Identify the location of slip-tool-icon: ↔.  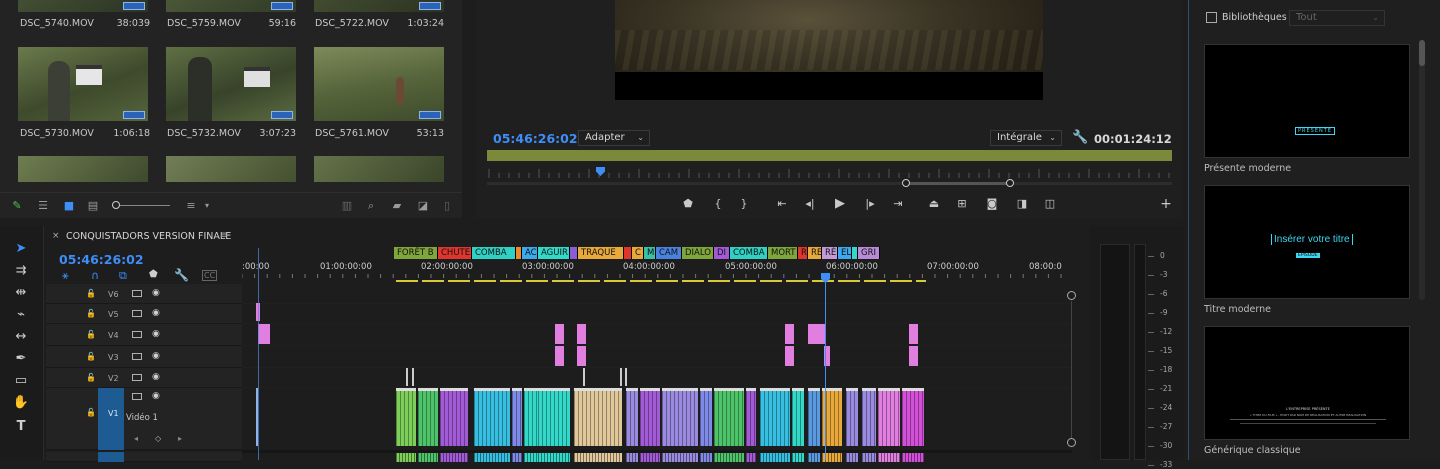
(21, 337).